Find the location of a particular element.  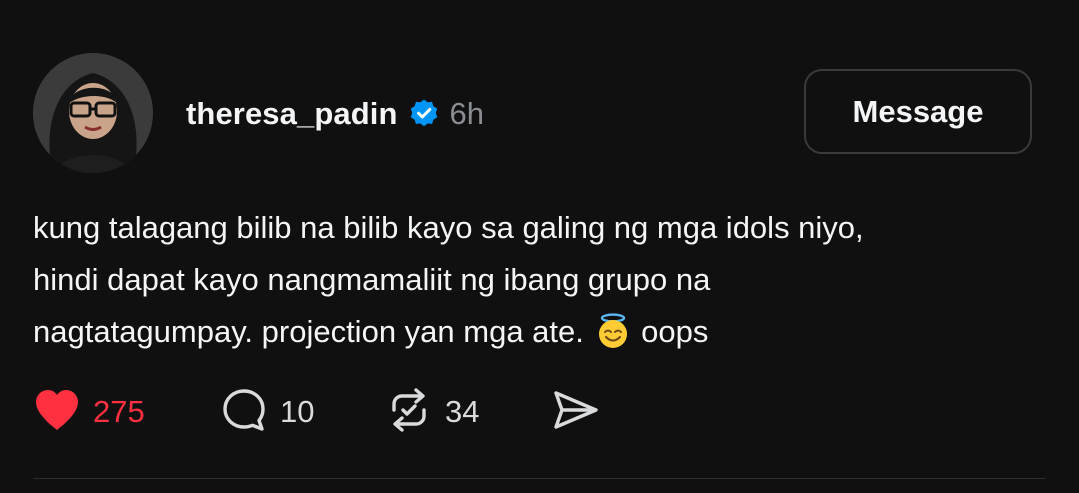

like-button: 275 is located at coordinates (89, 412).